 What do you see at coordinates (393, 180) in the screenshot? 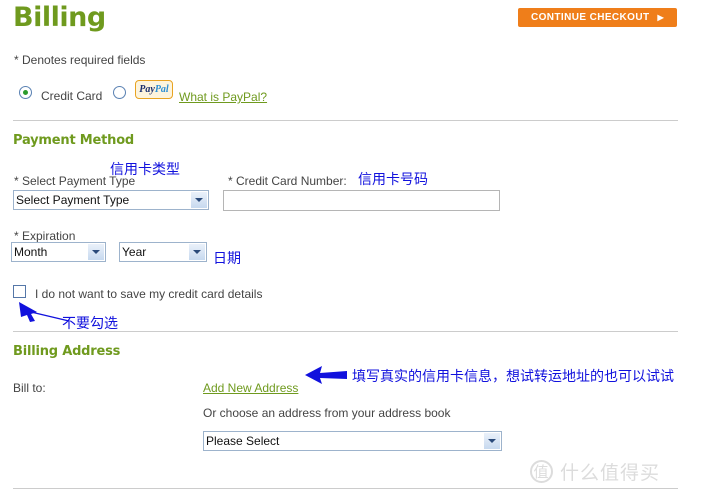
I see `annotation-card-number: 信用卡号码` at bounding box center [393, 180].